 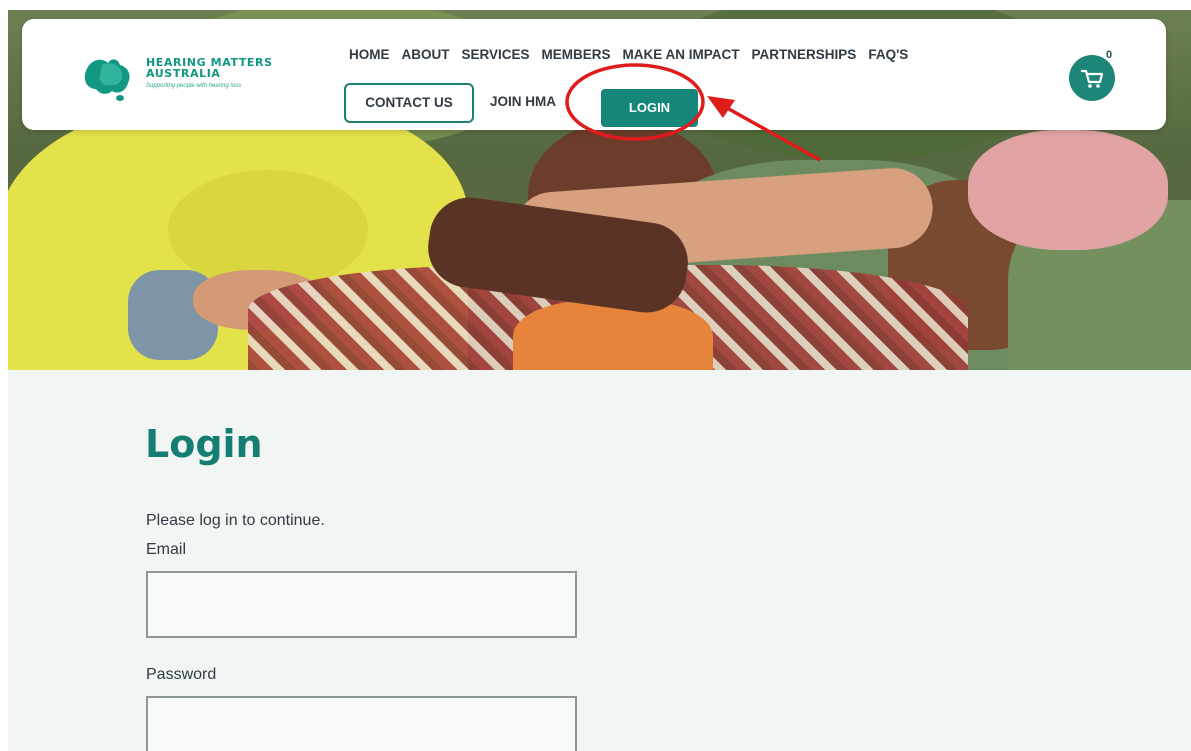 I want to click on cart-button, so click(x=1092, y=78).